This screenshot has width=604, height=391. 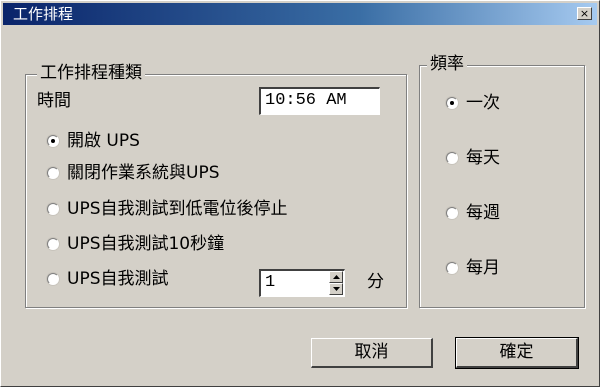 I want to click on time-value: 10:56 AM, so click(x=306, y=100).